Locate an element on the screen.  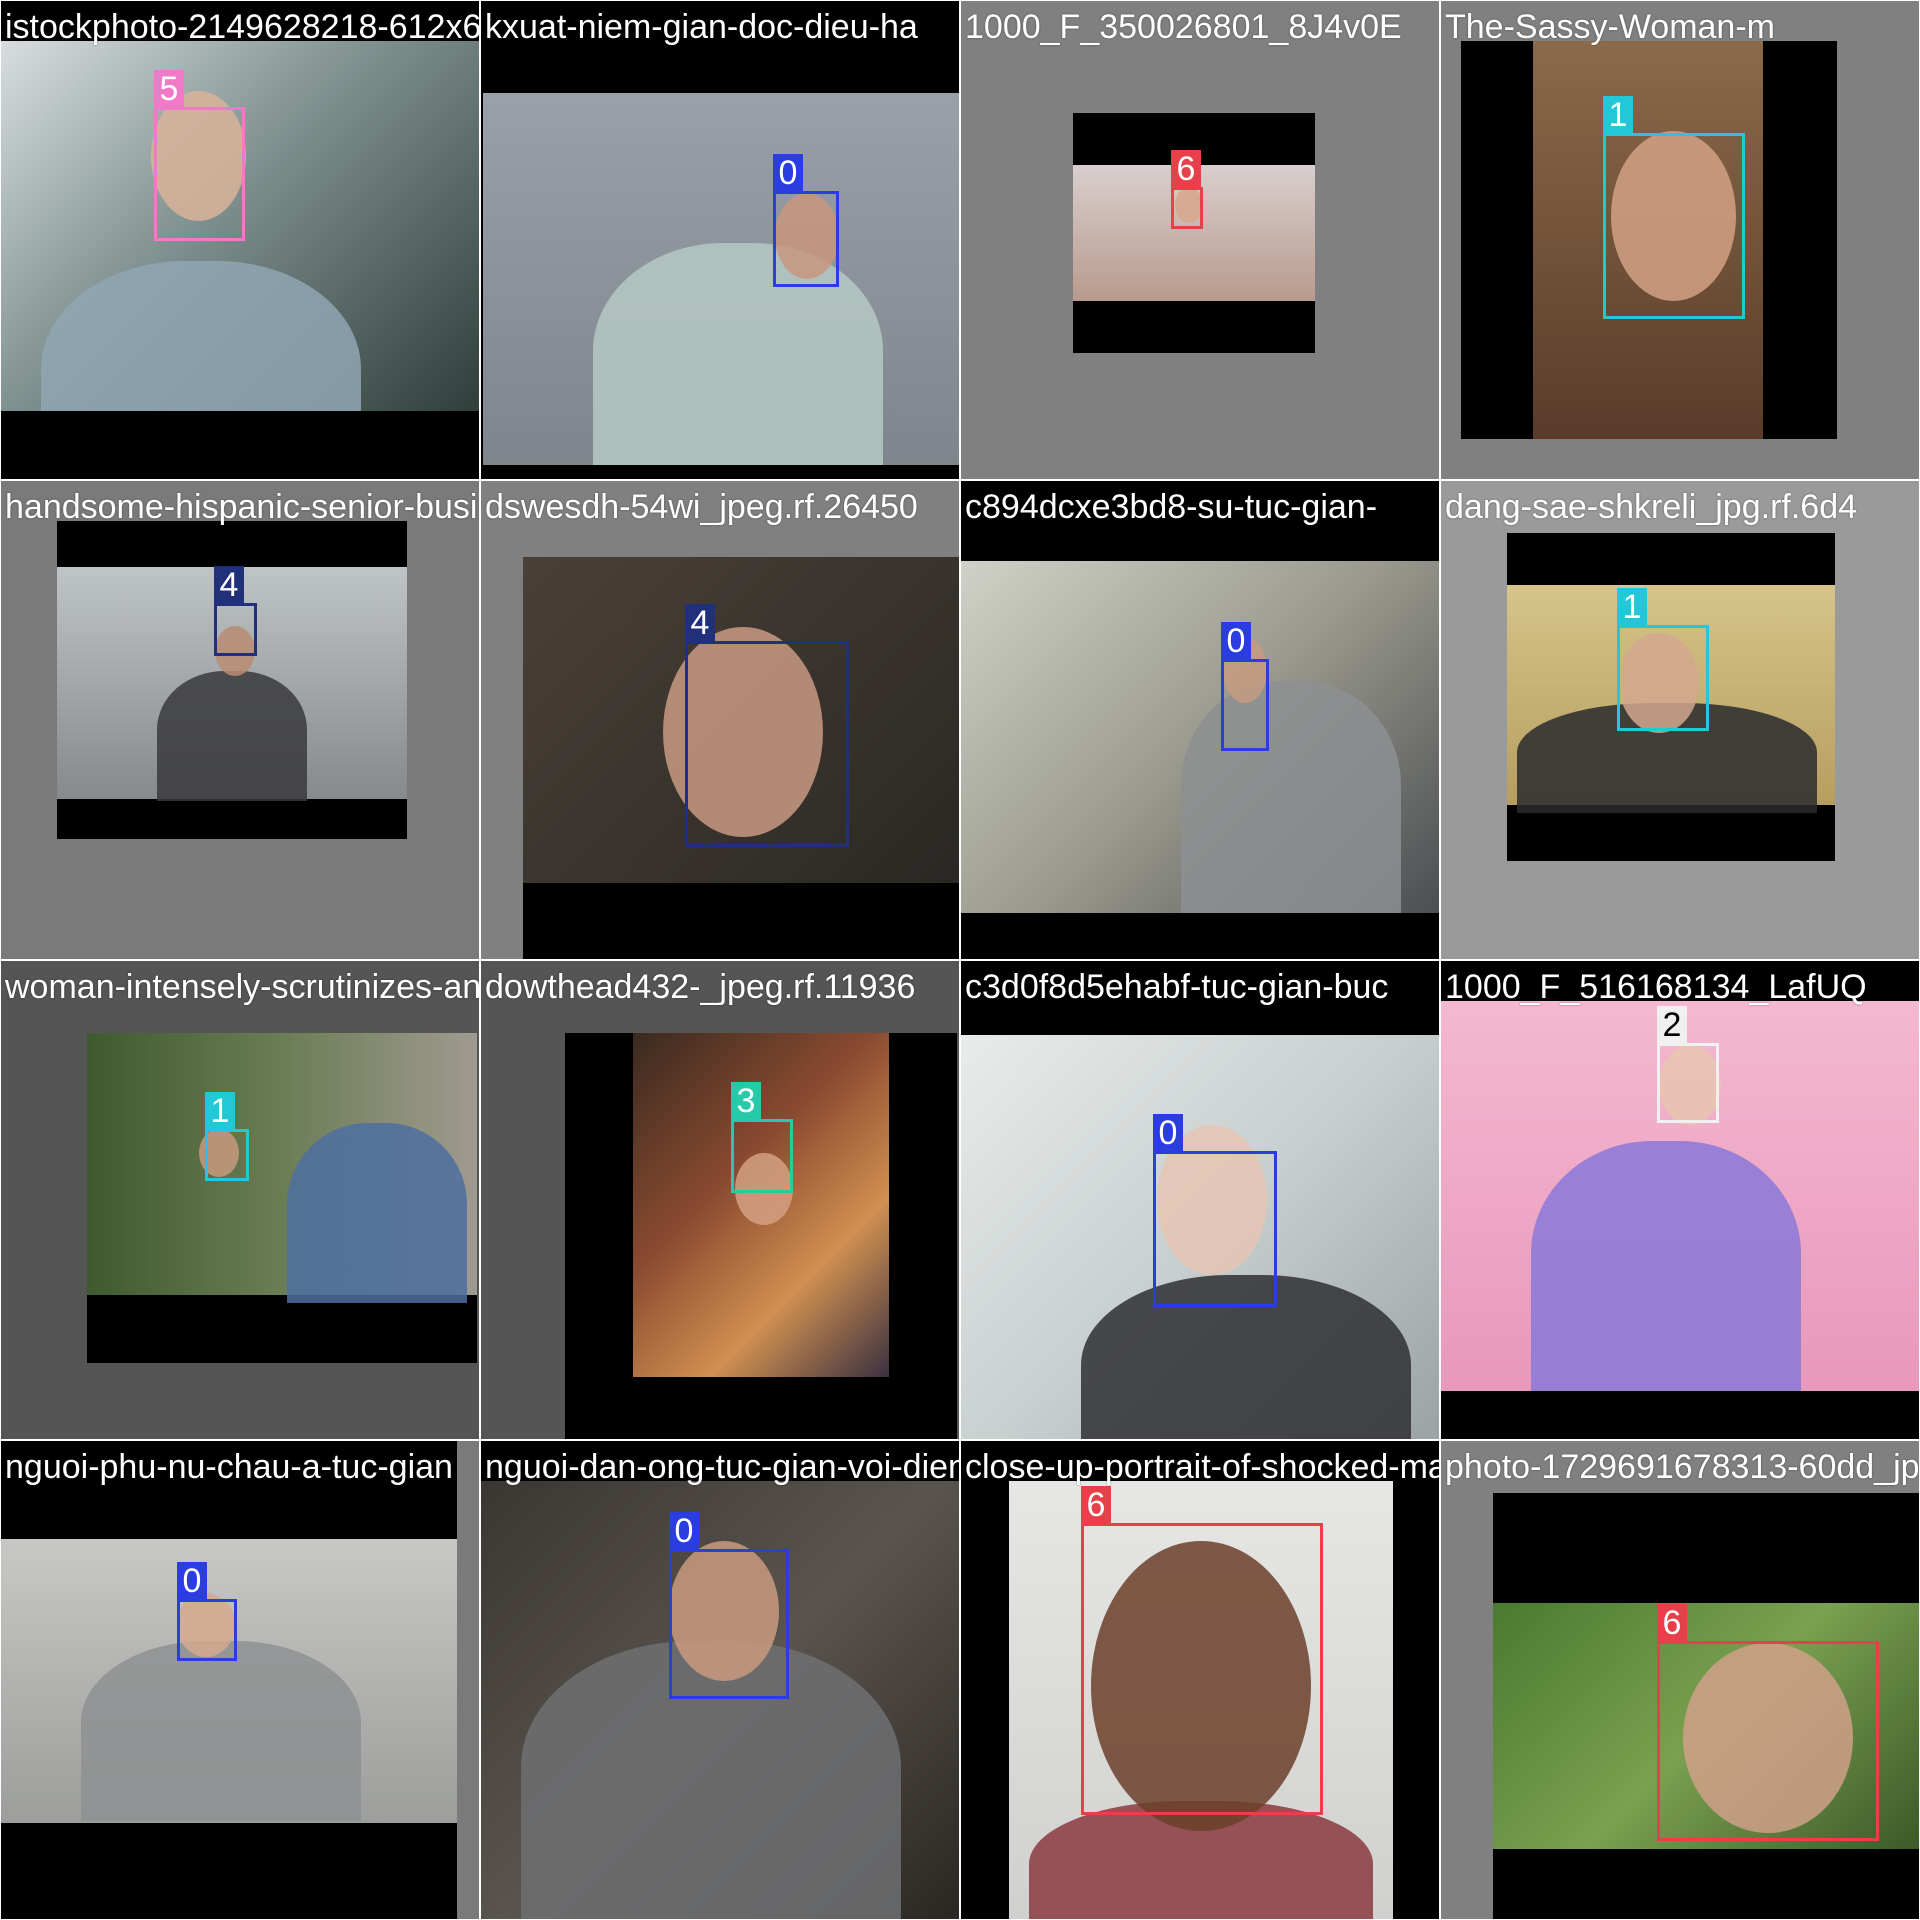
tile-11: 0 c3d0f8d5ehabf-tuc-gian-buc is located at coordinates (1200, 1200).